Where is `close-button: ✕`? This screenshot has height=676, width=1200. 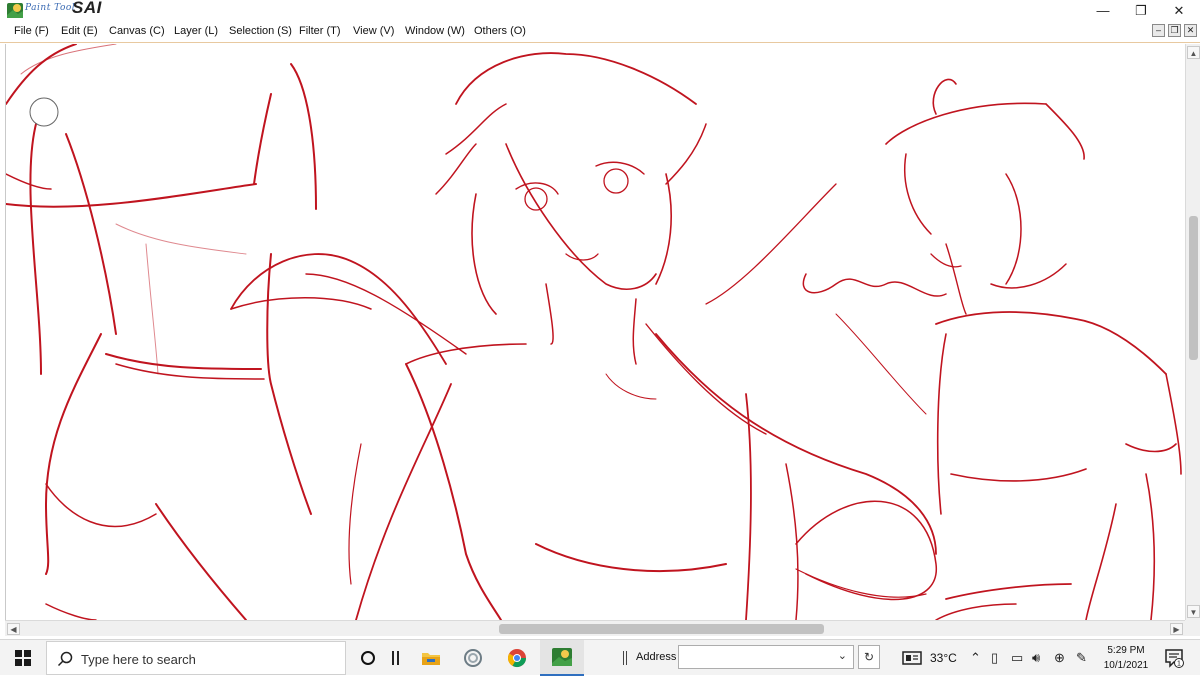
close-button: ✕ is located at coordinates (1179, 10).